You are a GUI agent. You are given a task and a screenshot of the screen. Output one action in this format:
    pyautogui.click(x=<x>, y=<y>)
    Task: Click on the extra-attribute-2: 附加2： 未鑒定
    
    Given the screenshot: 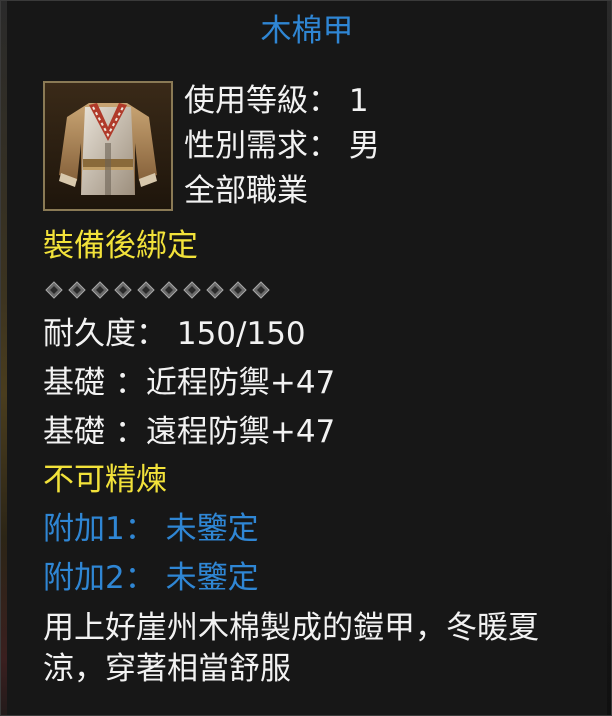 What is the action you would take?
    pyautogui.click(x=151, y=578)
    